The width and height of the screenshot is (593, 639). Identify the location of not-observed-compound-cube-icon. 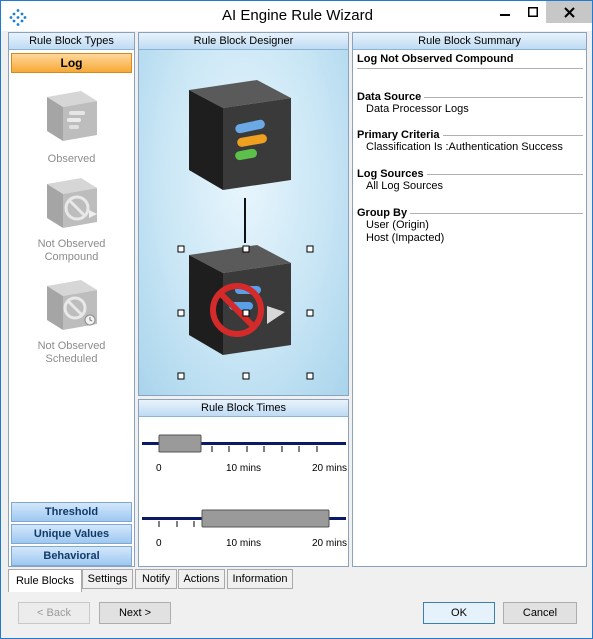
(71, 203).